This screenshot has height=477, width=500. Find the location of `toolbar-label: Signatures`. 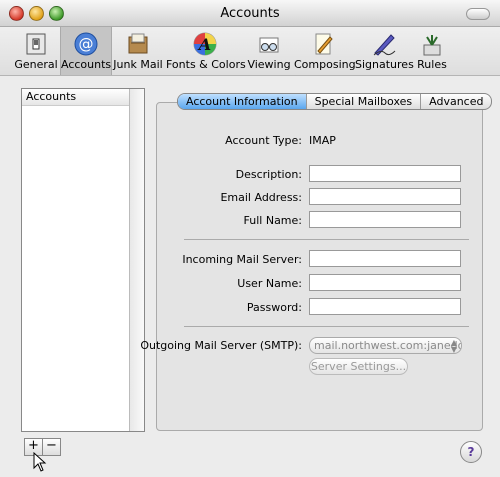

toolbar-label: Signatures is located at coordinates (384, 64).